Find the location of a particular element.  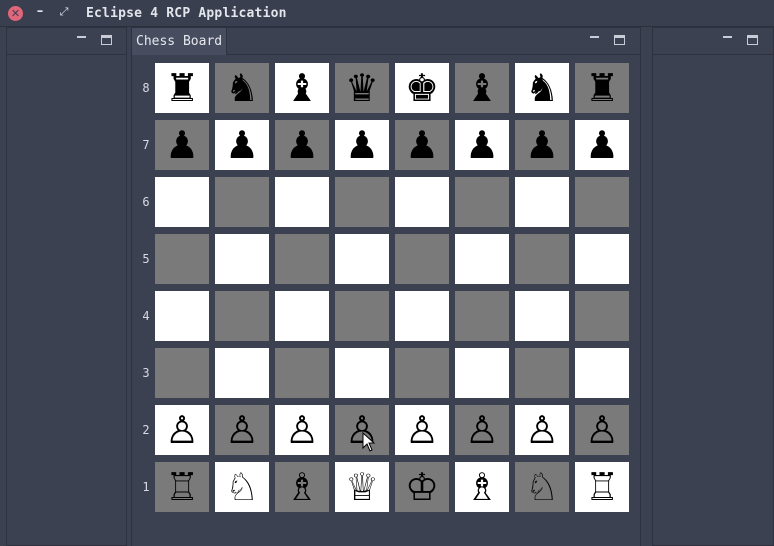

square-e1: ♔ is located at coordinates (422, 487).